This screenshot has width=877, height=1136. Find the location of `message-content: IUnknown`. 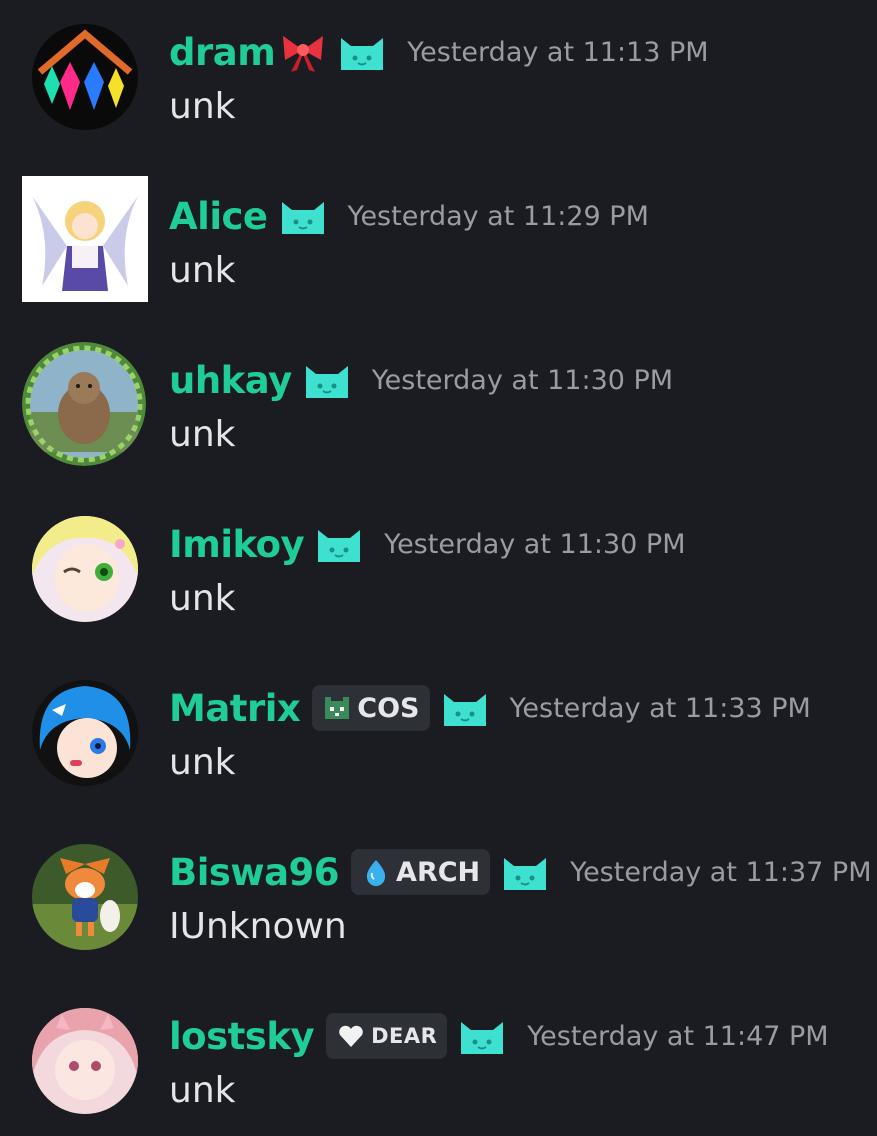

message-content: IUnknown is located at coordinates (258, 926).